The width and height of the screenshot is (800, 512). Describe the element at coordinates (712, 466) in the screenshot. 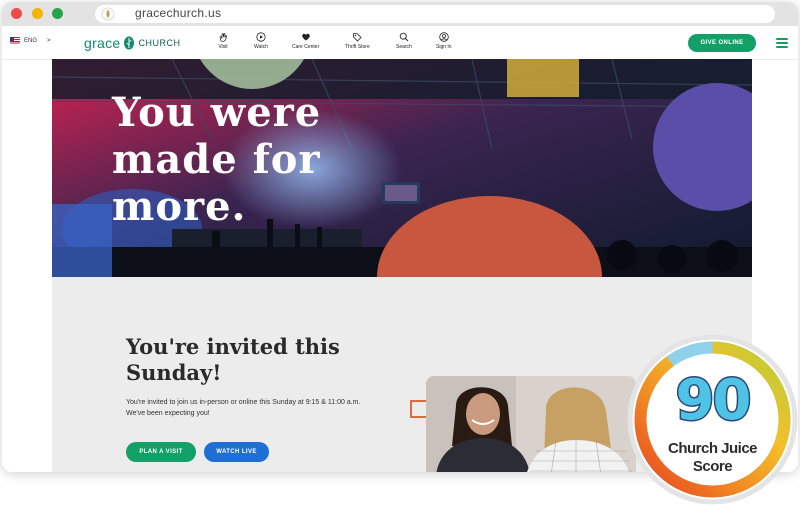

I see `score-label-line2: Score` at that location.